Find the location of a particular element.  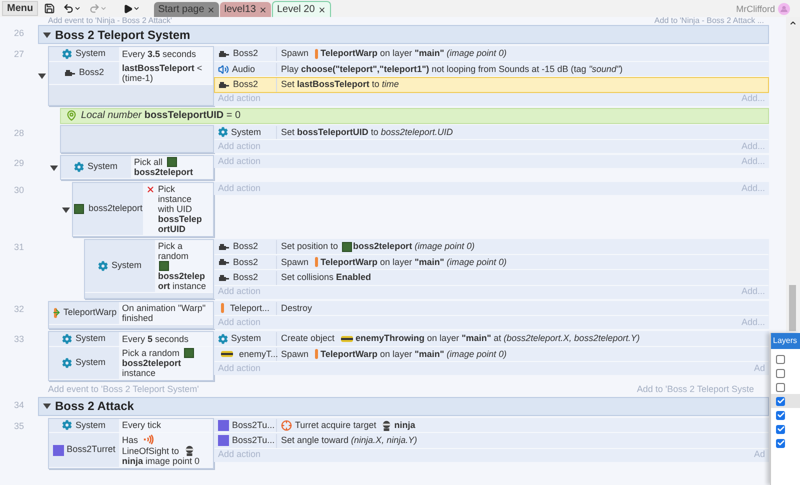

condition-block: System Pick a random boss2teleport instance is located at coordinates (149, 268).